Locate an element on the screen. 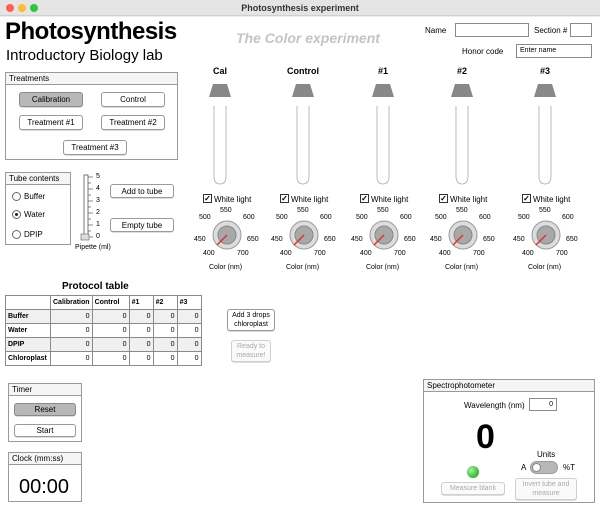  row-label-dpip: DPIP is located at coordinates (28, 344).